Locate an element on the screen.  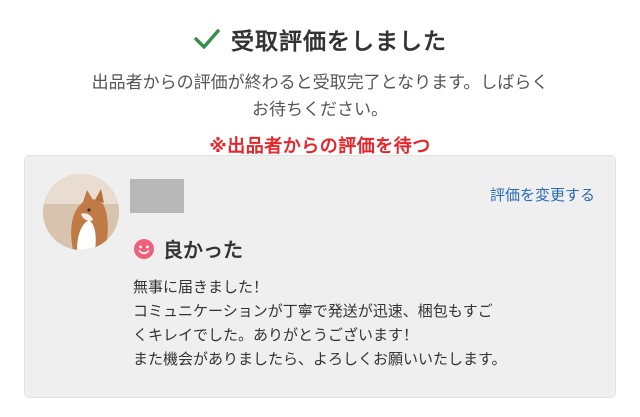
header: 受取評価をしました is located at coordinates (320, 40).